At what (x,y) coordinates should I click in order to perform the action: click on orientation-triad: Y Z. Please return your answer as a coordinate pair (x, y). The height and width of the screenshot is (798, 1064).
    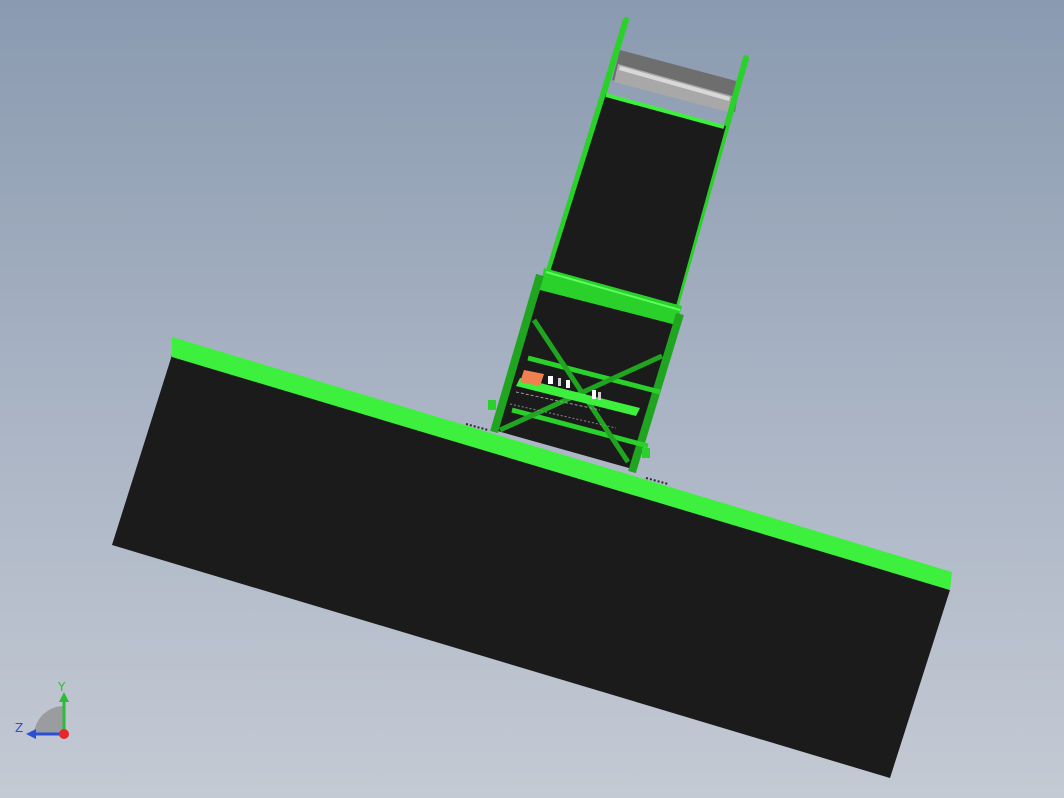
    Looking at the image, I should click on (45, 710).